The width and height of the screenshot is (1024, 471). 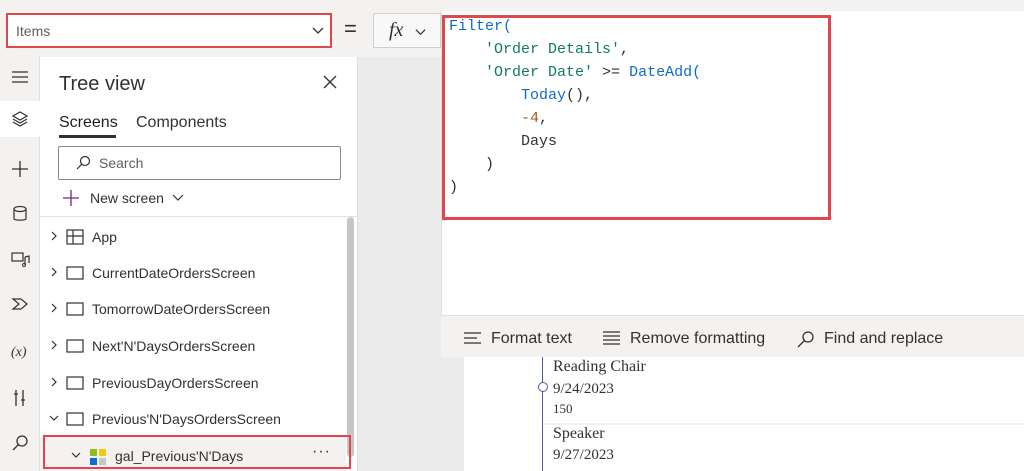 What do you see at coordinates (611, 338) in the screenshot?
I see `remove-formatting-icon` at bounding box center [611, 338].